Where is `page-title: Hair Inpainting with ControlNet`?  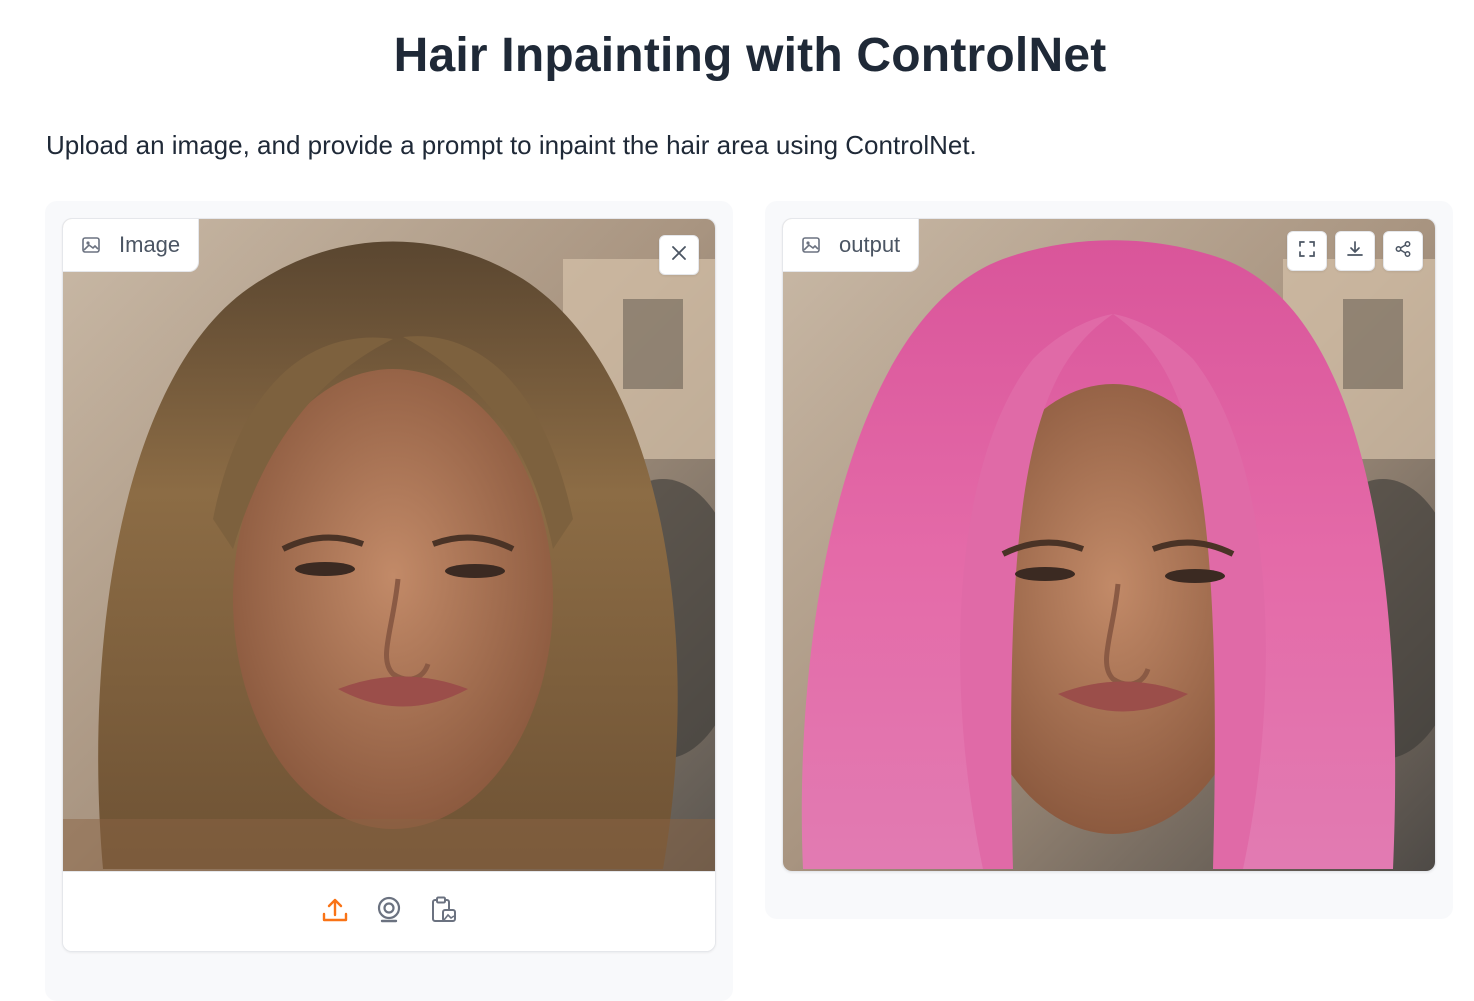 page-title: Hair Inpainting with ControlNet is located at coordinates (750, 55).